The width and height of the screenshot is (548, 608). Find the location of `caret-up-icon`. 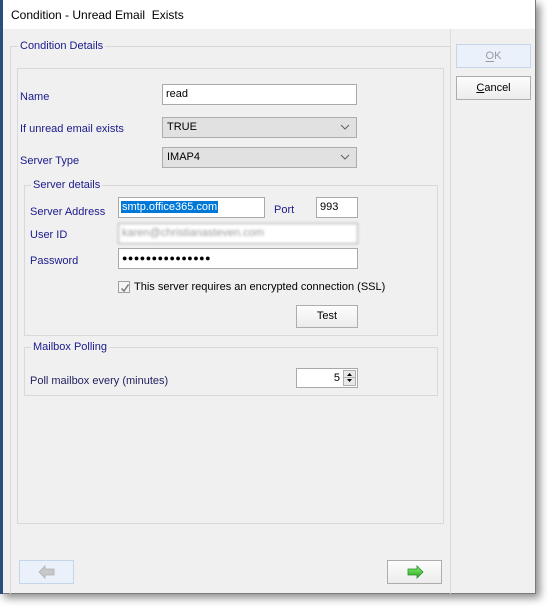

caret-up-icon is located at coordinates (349, 374).